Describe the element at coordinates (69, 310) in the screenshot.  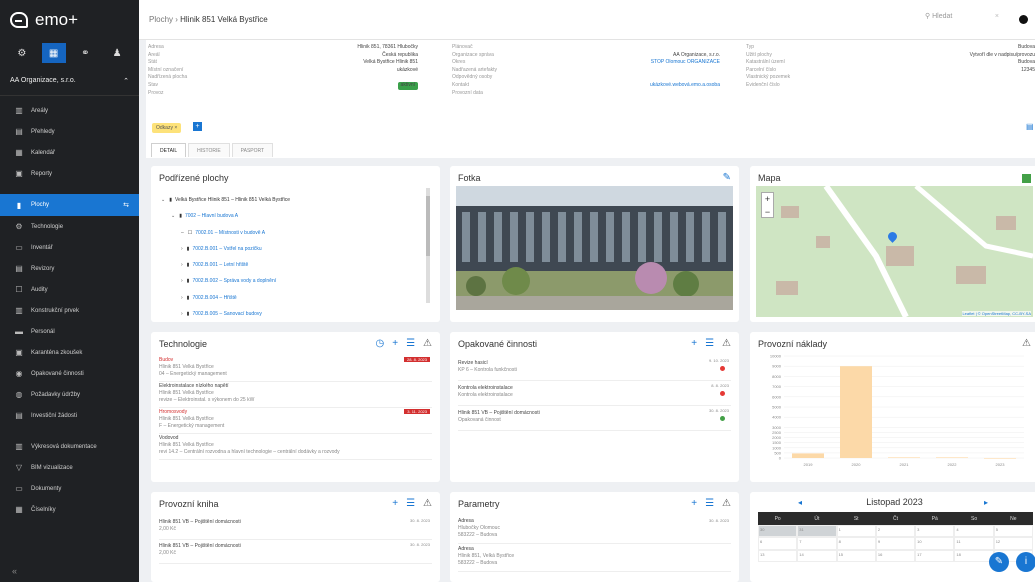
I see `sidebar-item: ▥ Konstrukční prvek` at that location.